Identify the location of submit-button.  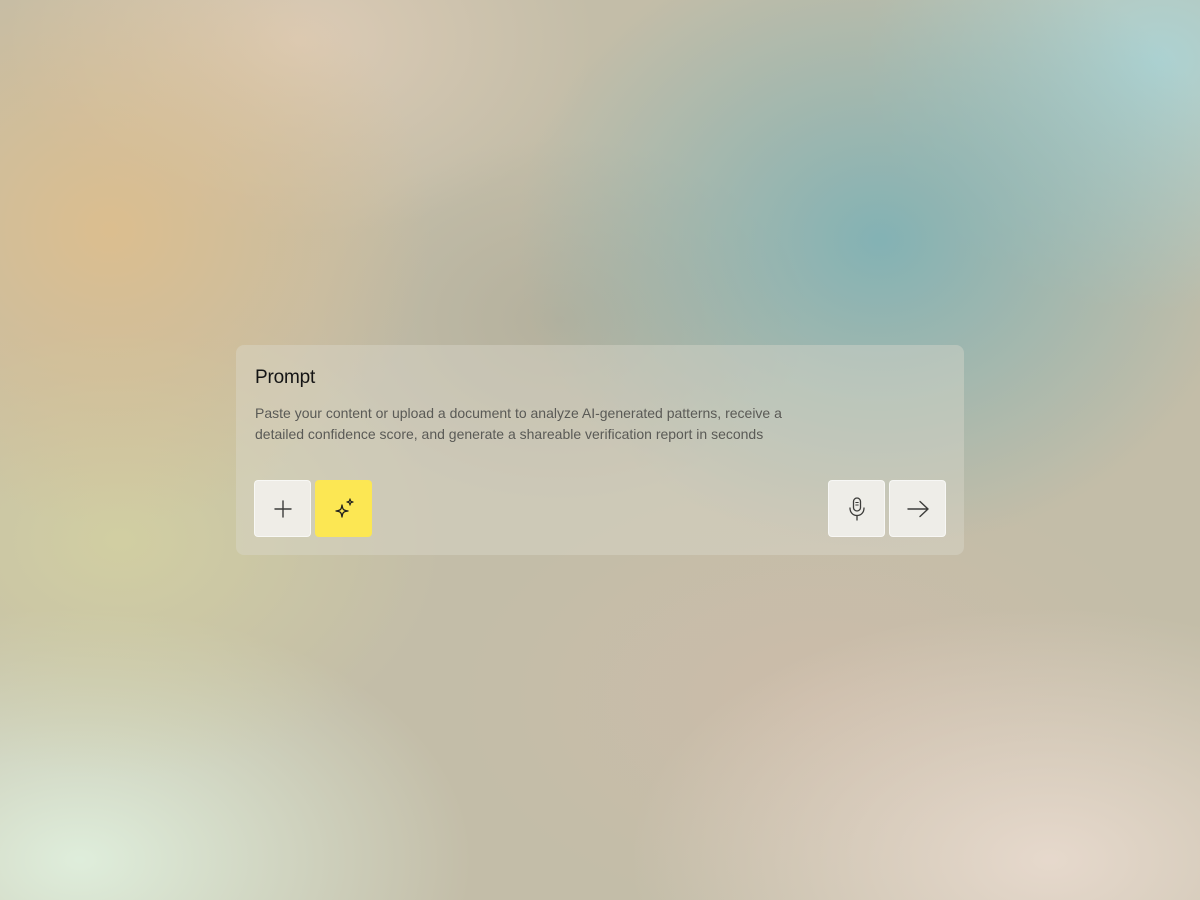
(917, 508).